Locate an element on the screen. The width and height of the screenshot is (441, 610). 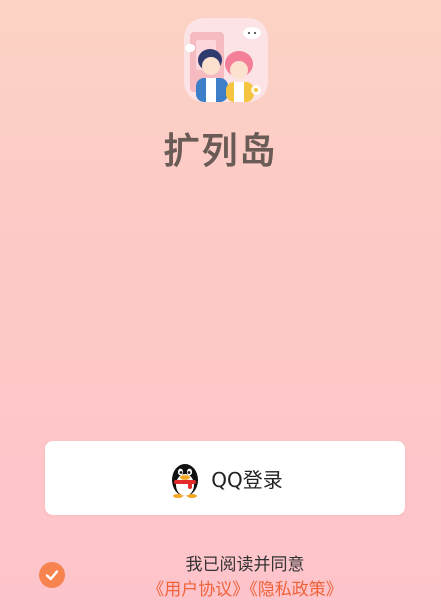
couple-illustration-icon is located at coordinates (226, 60).